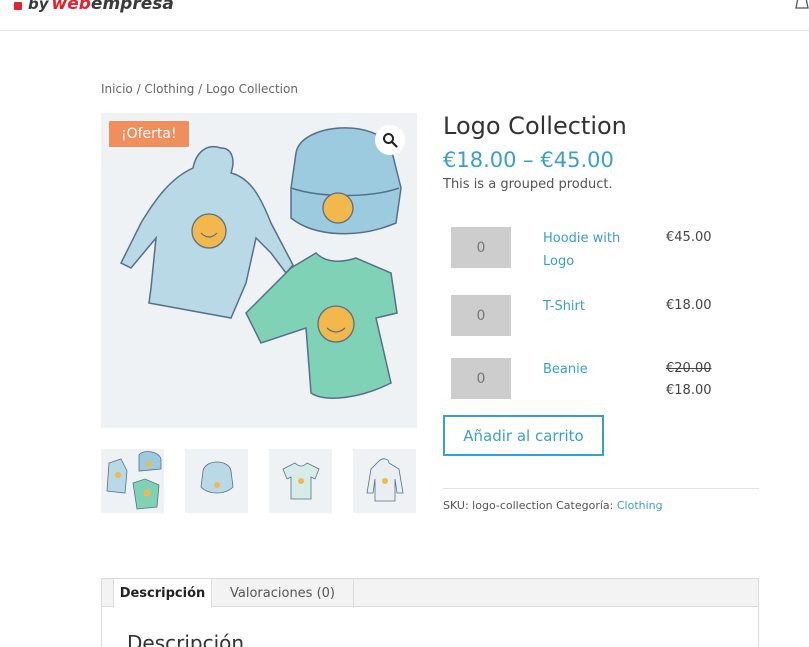 The width and height of the screenshot is (809, 647). I want to click on product-title: Logo Collection, so click(535, 126).